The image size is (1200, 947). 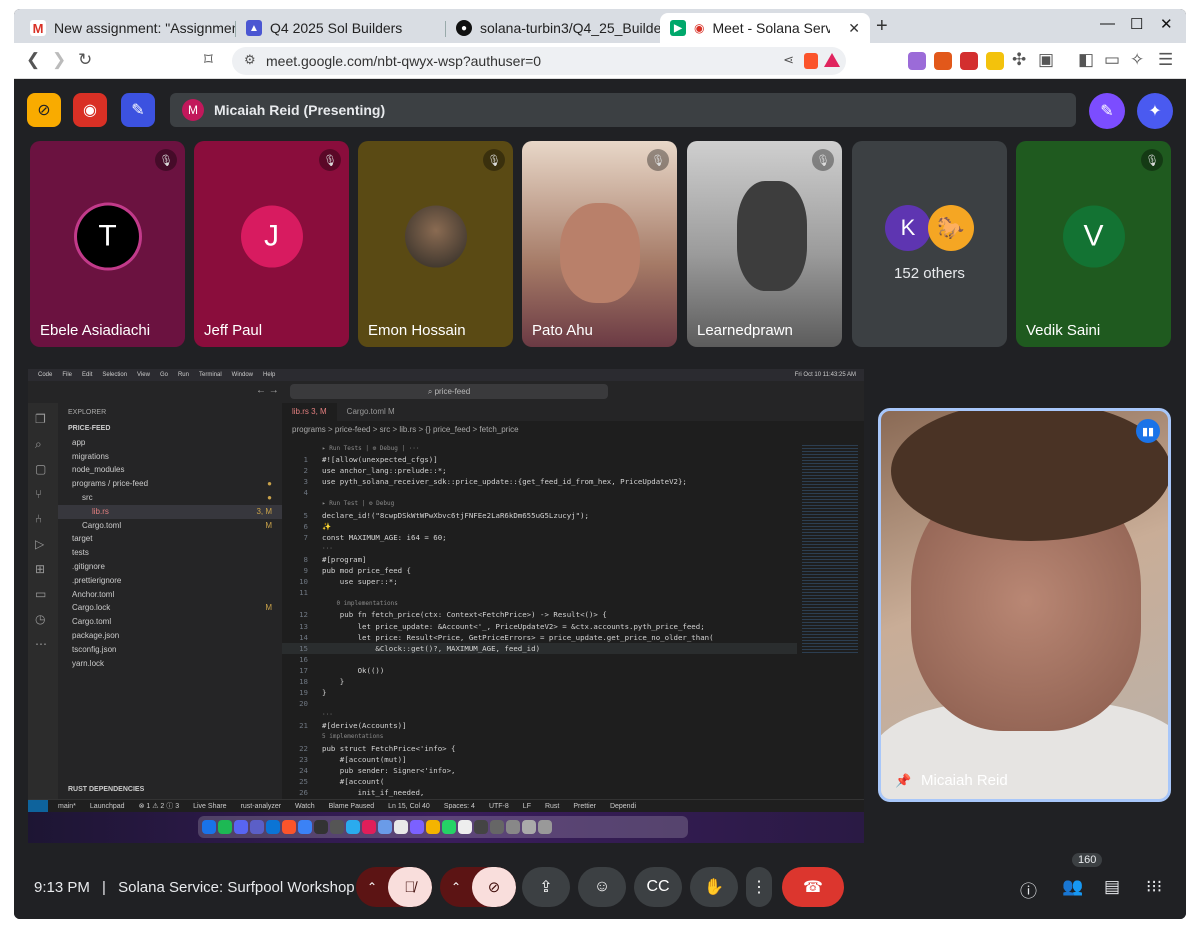 What do you see at coordinates (759, 887) in the screenshot?
I see `more-options-button: ⋮` at bounding box center [759, 887].